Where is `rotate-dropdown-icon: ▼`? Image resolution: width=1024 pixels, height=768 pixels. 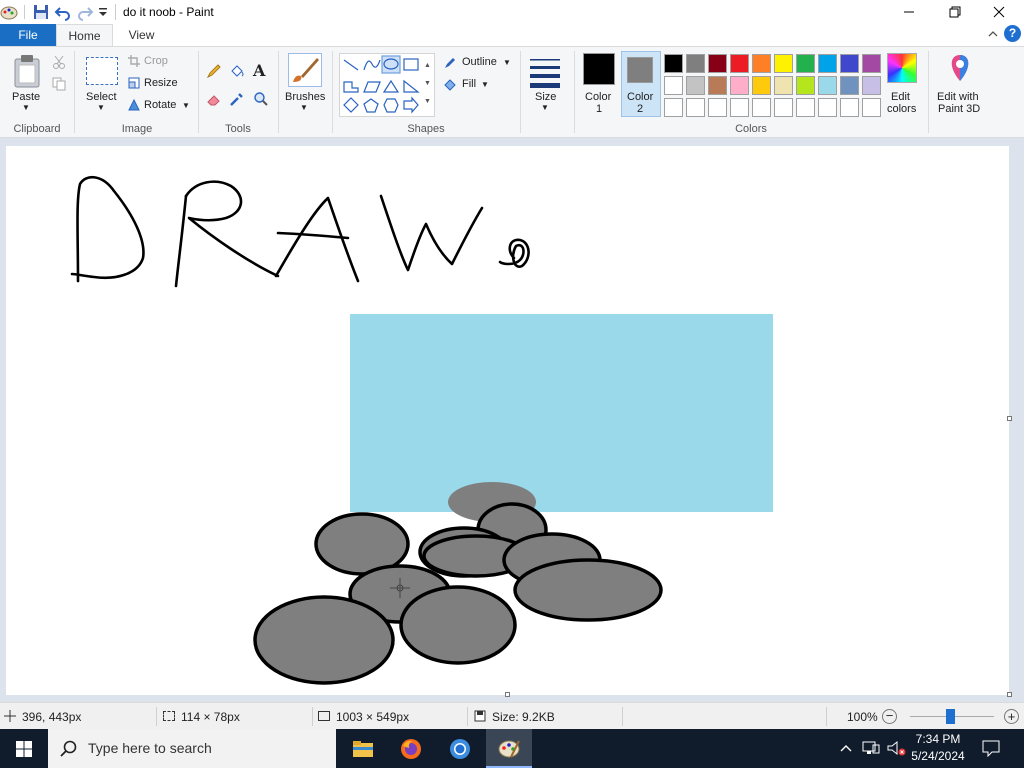 rotate-dropdown-icon: ▼ is located at coordinates (186, 105).